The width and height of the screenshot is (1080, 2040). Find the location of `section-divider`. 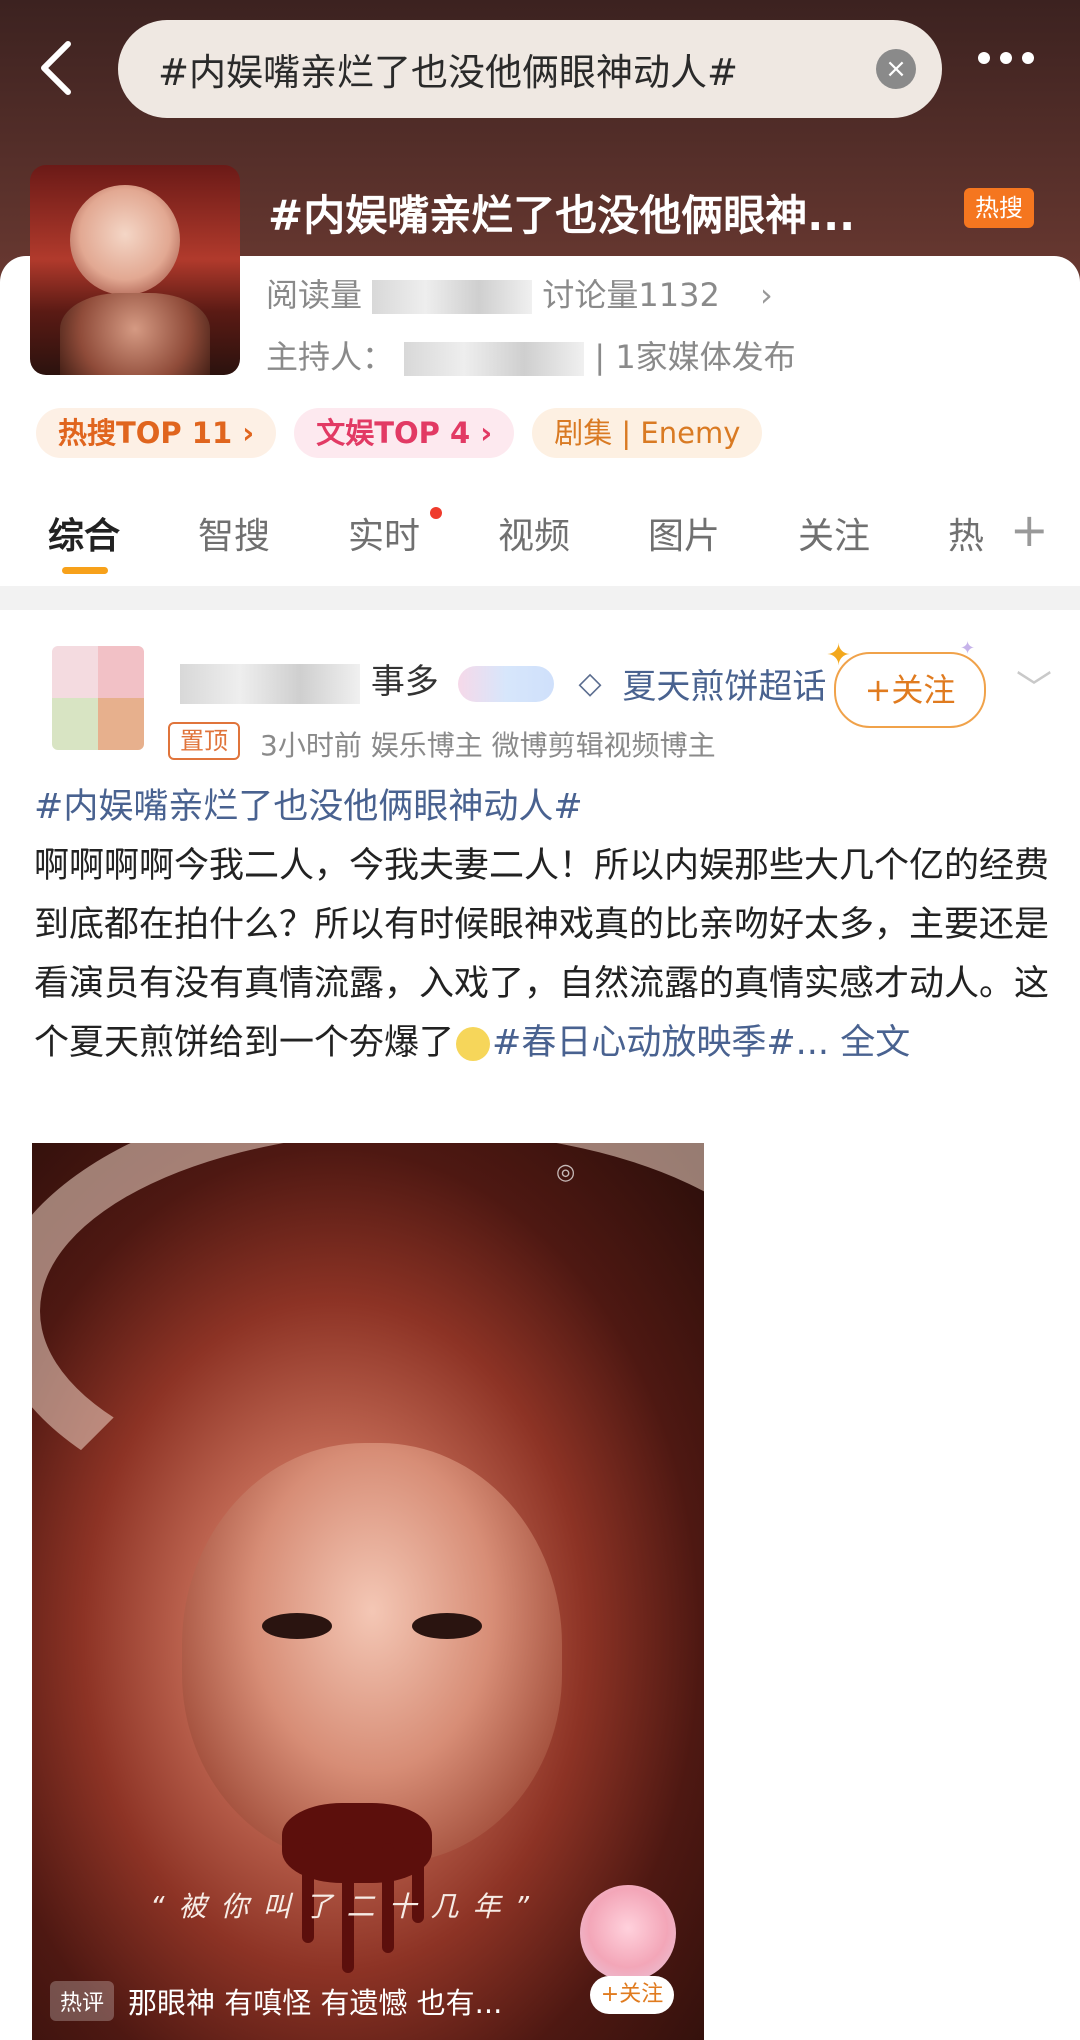

section-divider is located at coordinates (540, 598).